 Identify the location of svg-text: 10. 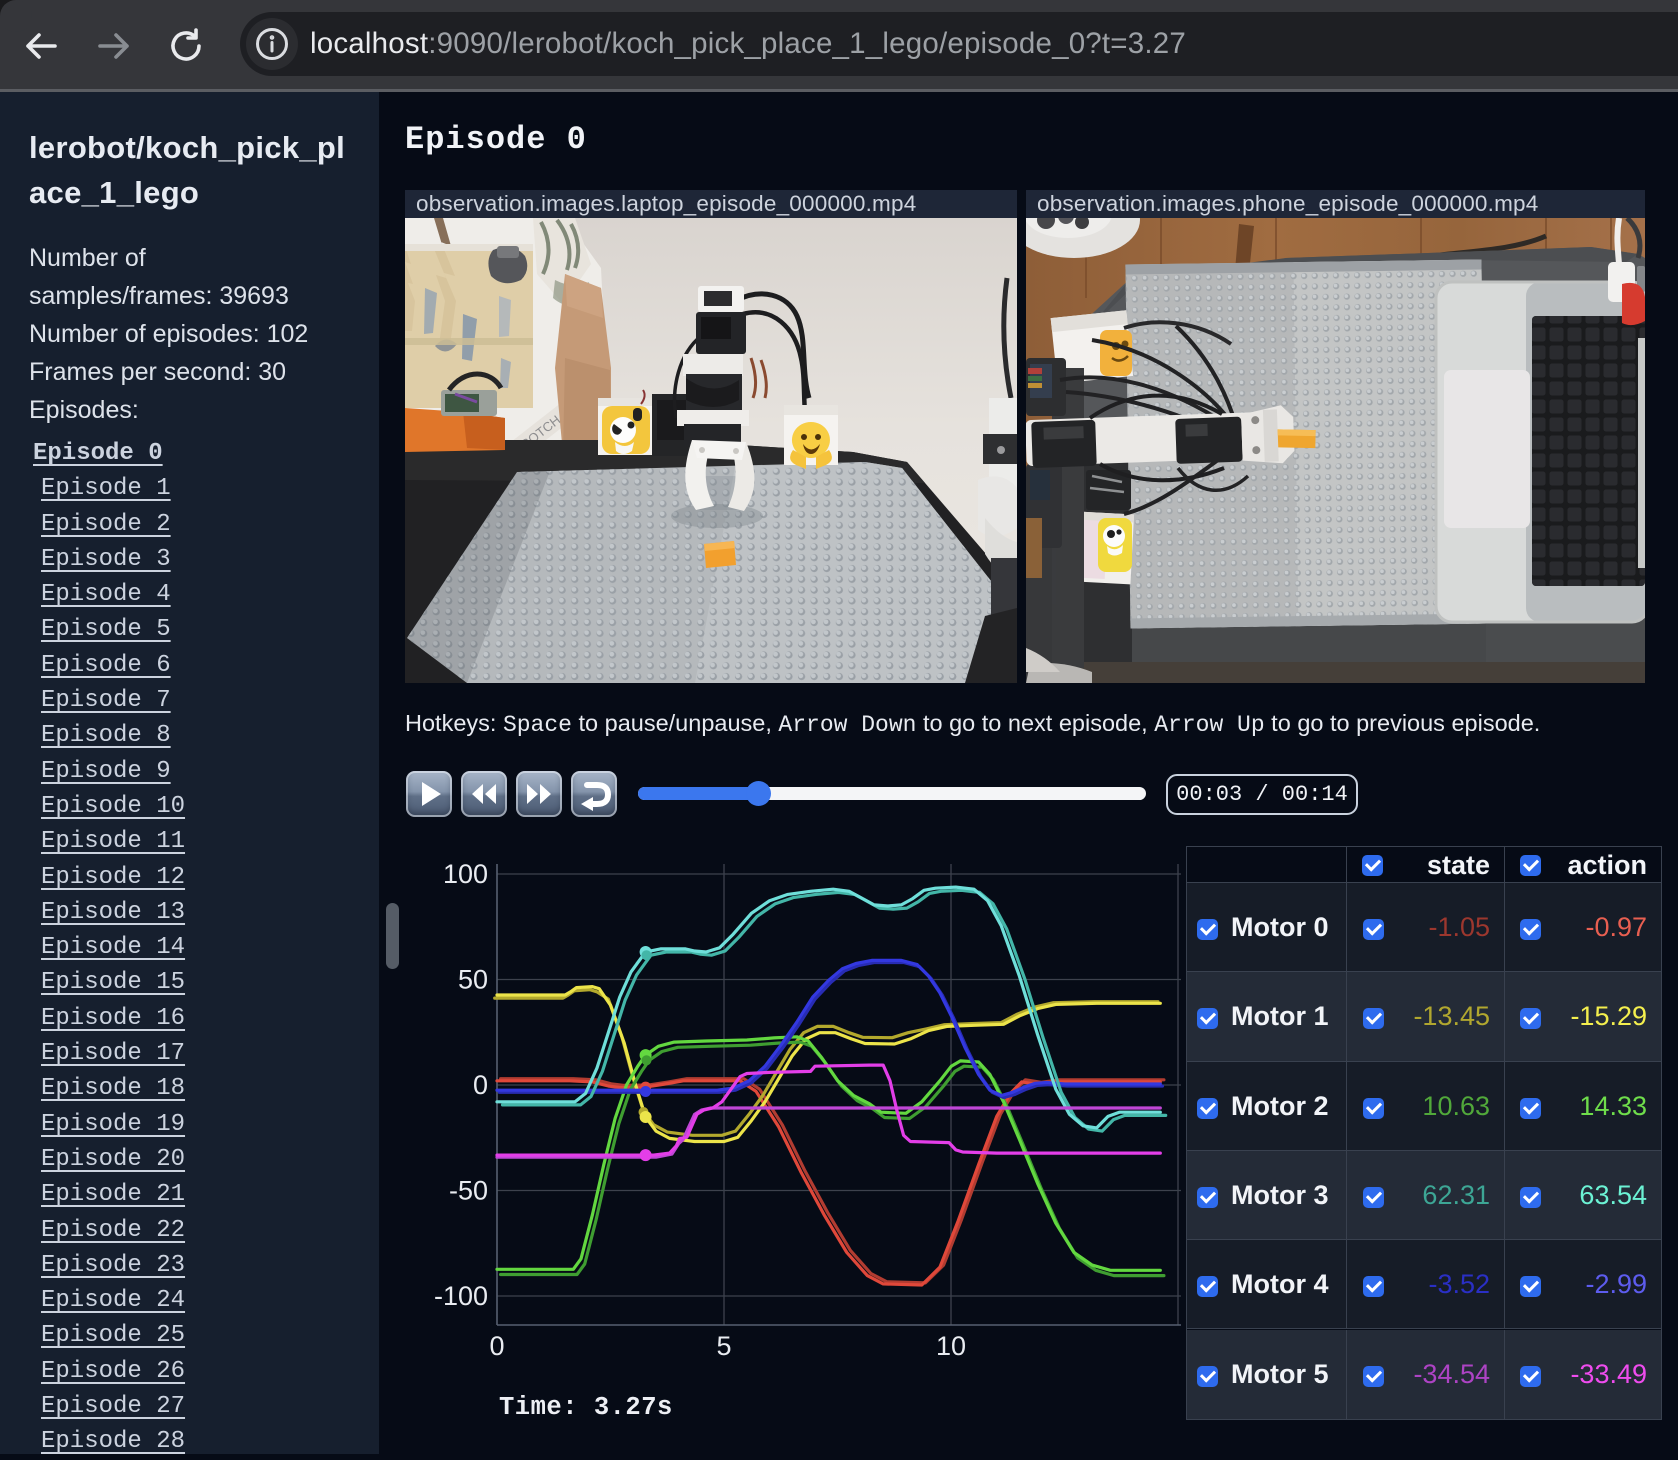
(951, 1346).